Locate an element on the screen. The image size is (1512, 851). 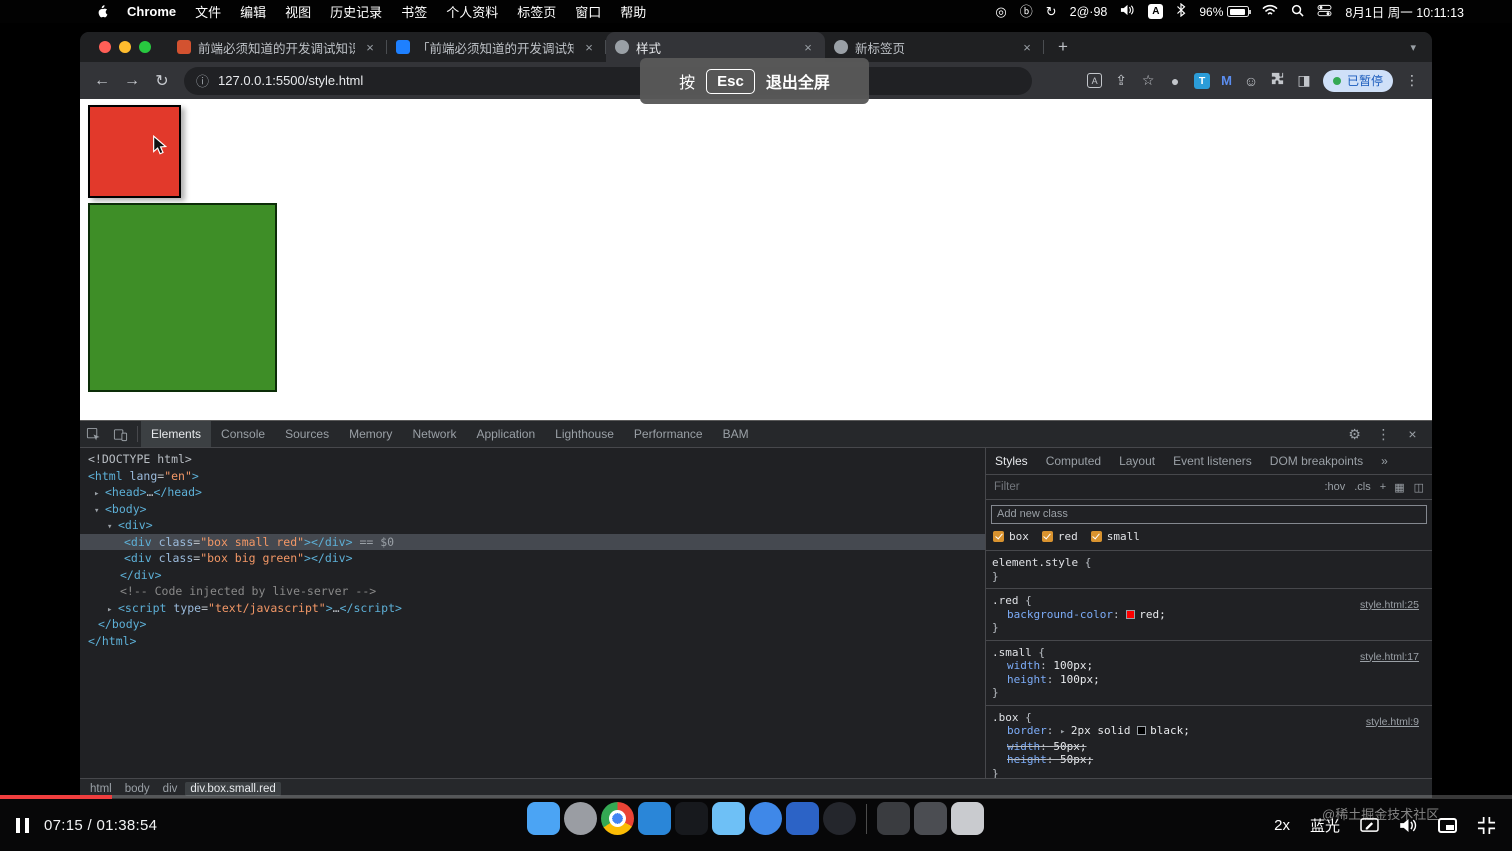
profile-paused-badge: 已暂停 is located at coordinates (1357, 80).